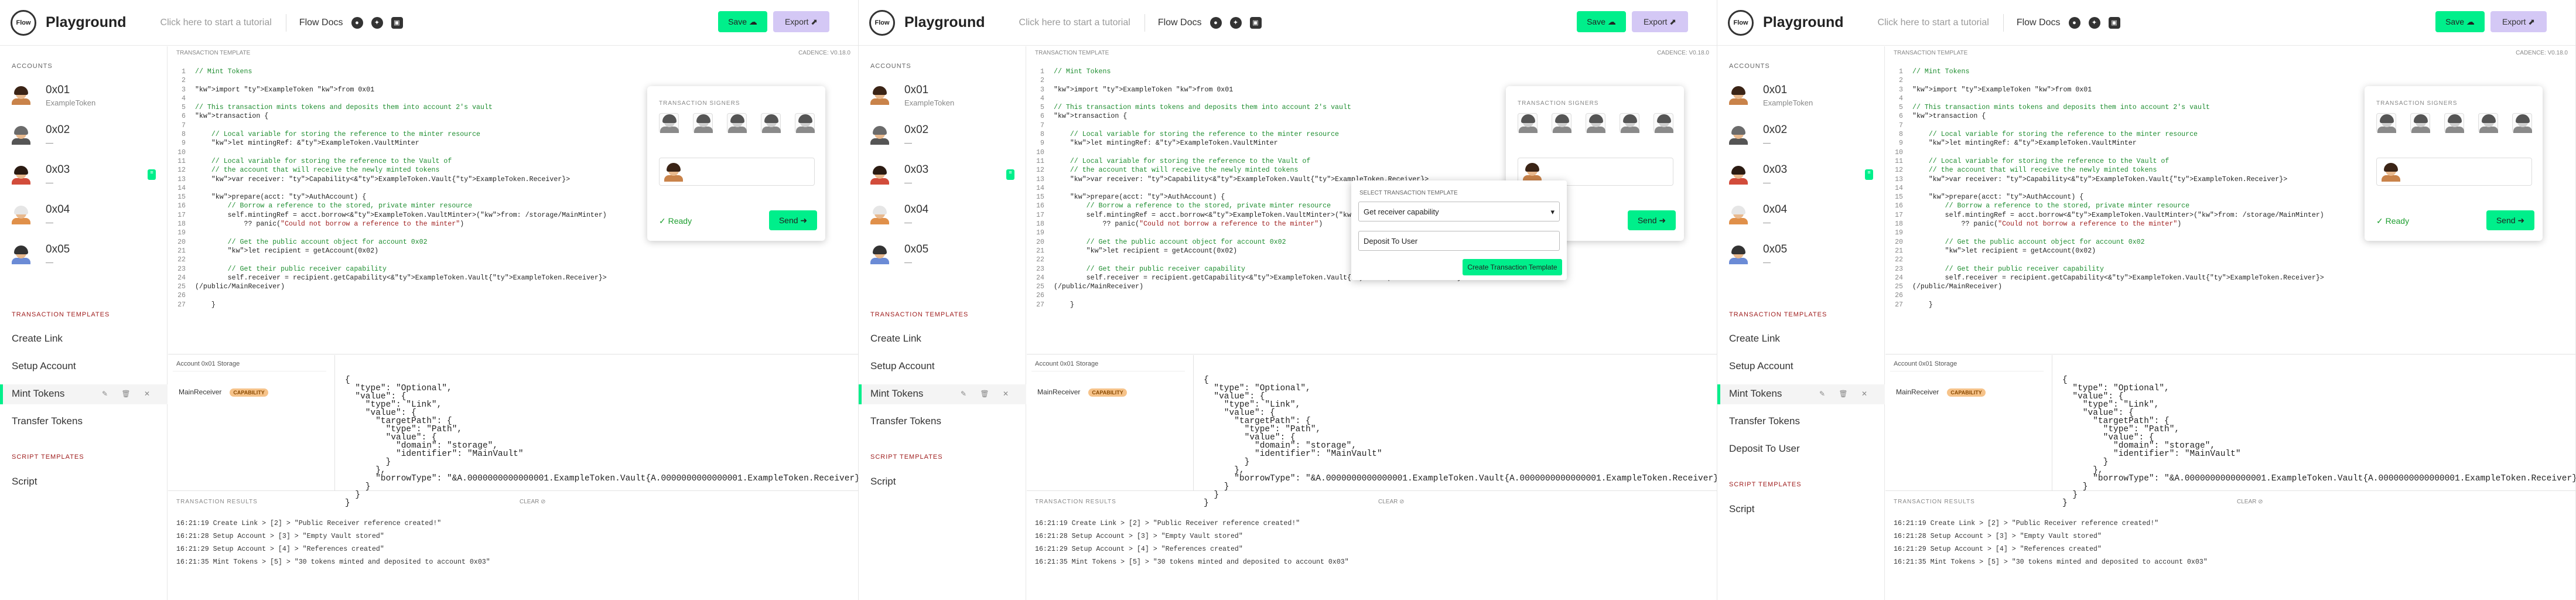 The width and height of the screenshot is (2576, 600). What do you see at coordinates (2230, 251) in the screenshot?
I see `code-line: 21 "kw">let recipient = getAccount(0x02)` at bounding box center [2230, 251].